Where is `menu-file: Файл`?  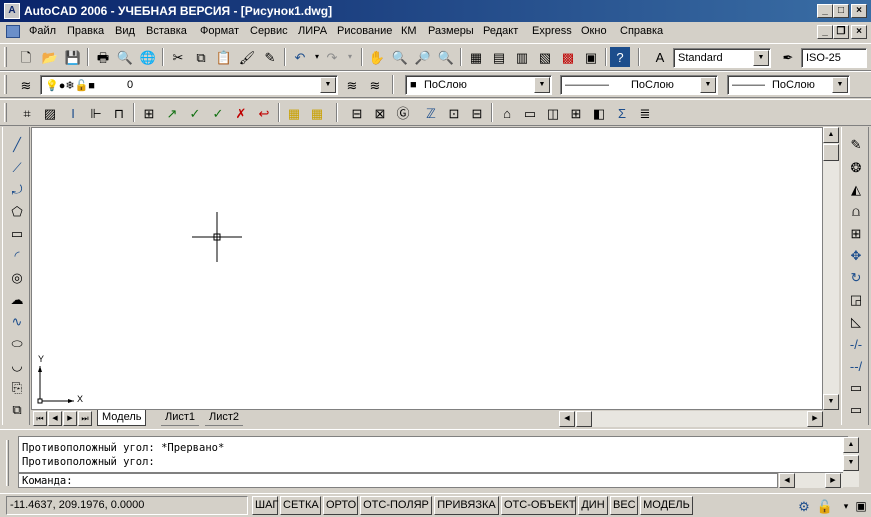
menu-file: Файл is located at coordinates (42, 31).